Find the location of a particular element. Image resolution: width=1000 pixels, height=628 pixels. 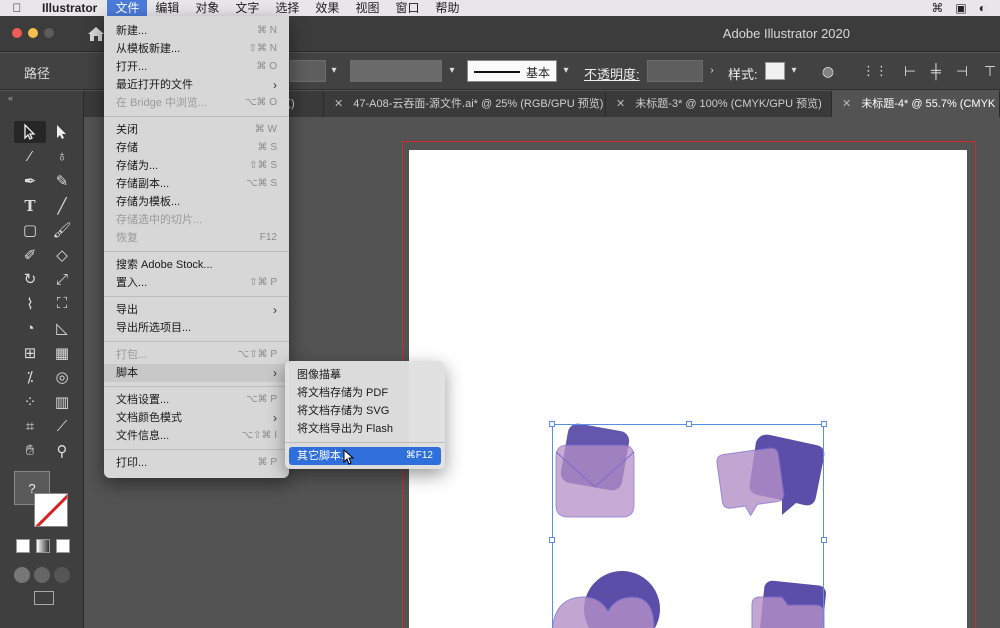

menu-window: 窗口 is located at coordinates (407, 8).